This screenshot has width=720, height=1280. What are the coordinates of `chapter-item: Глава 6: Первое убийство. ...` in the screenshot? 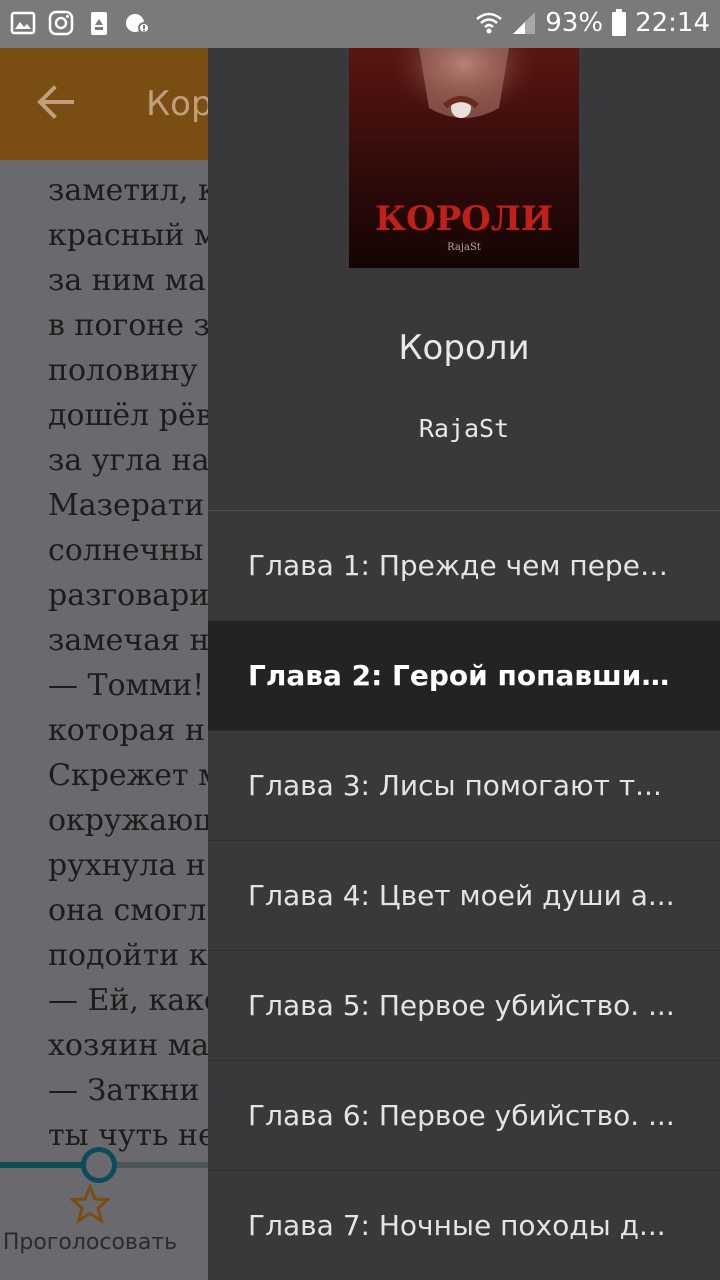 It's located at (464, 1116).